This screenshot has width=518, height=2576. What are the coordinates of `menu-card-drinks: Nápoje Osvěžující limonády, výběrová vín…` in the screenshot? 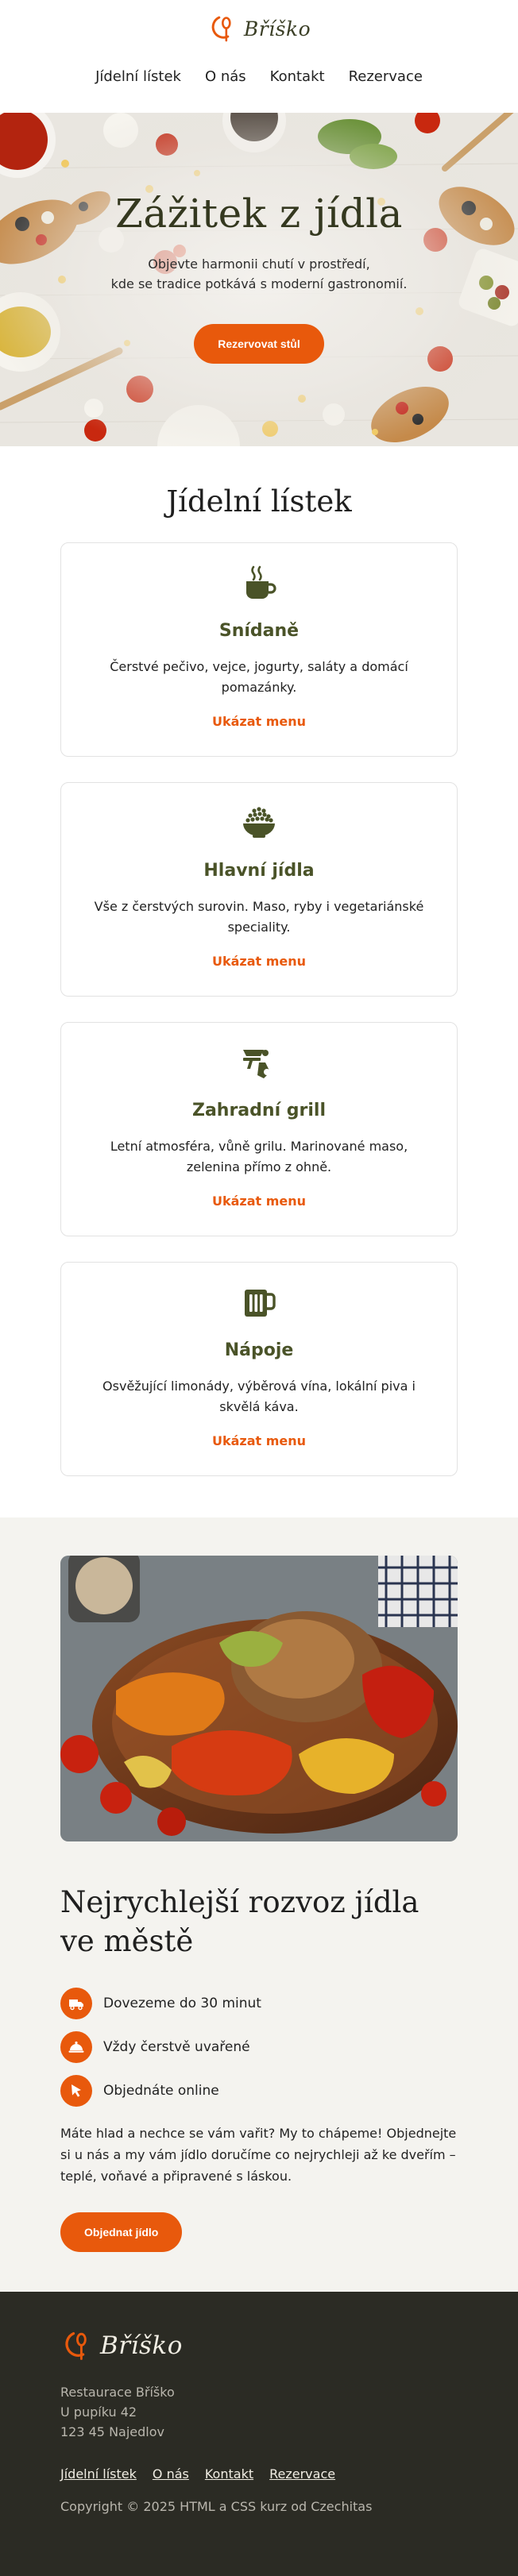 It's located at (259, 1369).